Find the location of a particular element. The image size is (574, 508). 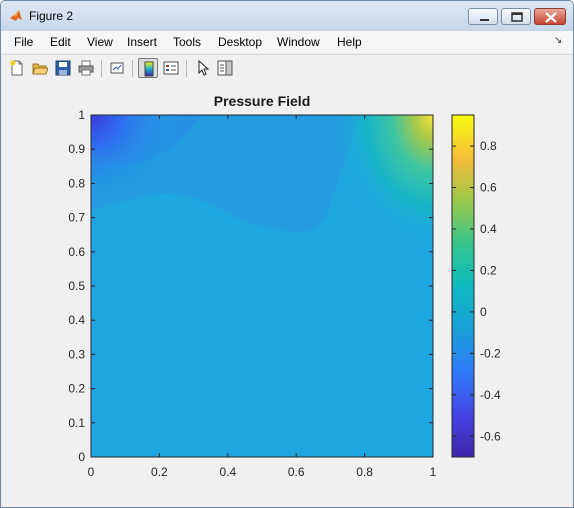

menu-edit: Edit is located at coordinates (60, 42).